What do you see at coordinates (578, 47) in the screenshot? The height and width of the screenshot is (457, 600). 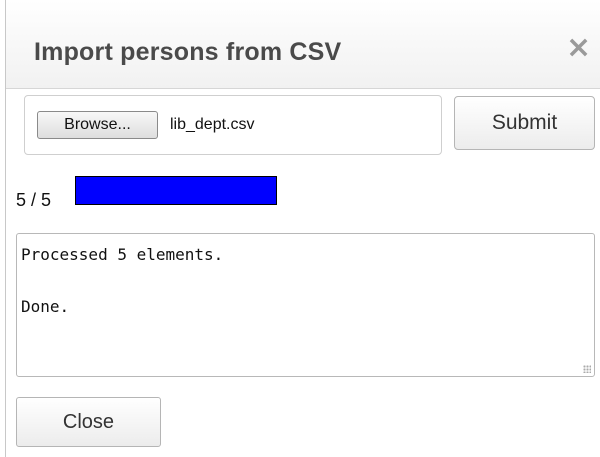 I see `close-icon: ×` at bounding box center [578, 47].